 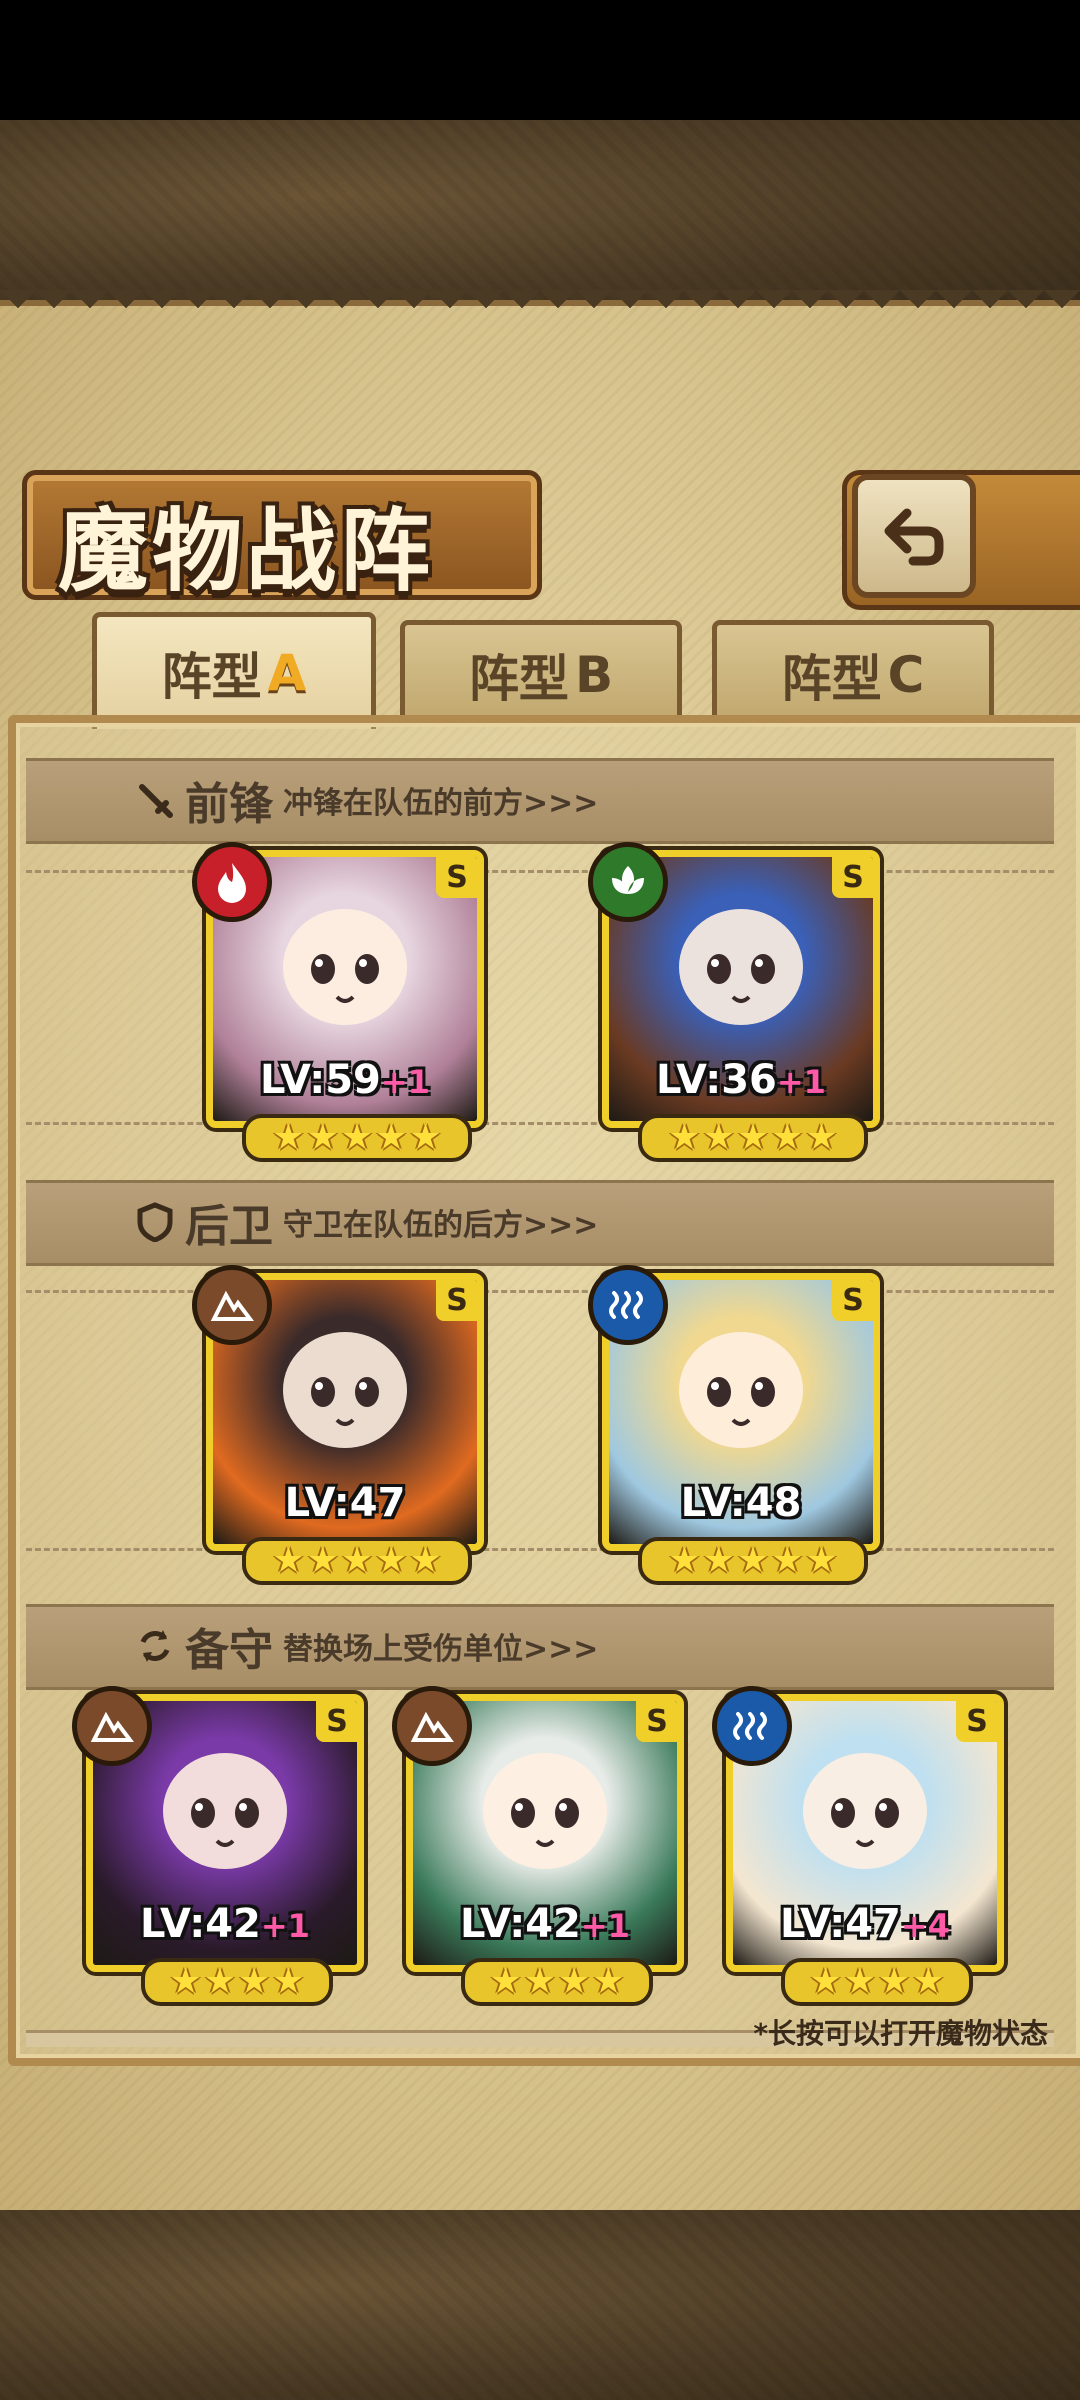 I want to click on section-header-rear: 后卫 守卫在队伍的后方>>>, so click(x=366, y=1222).